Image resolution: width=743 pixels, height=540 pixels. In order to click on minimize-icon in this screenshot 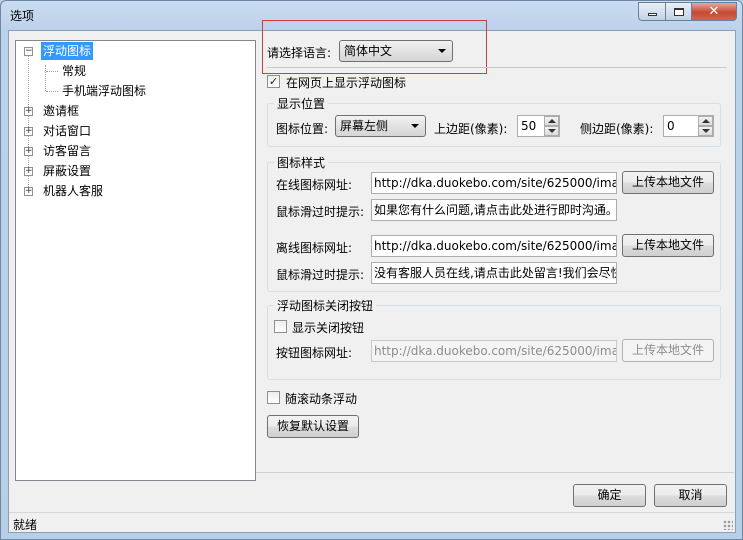, I will do `click(652, 14)`.